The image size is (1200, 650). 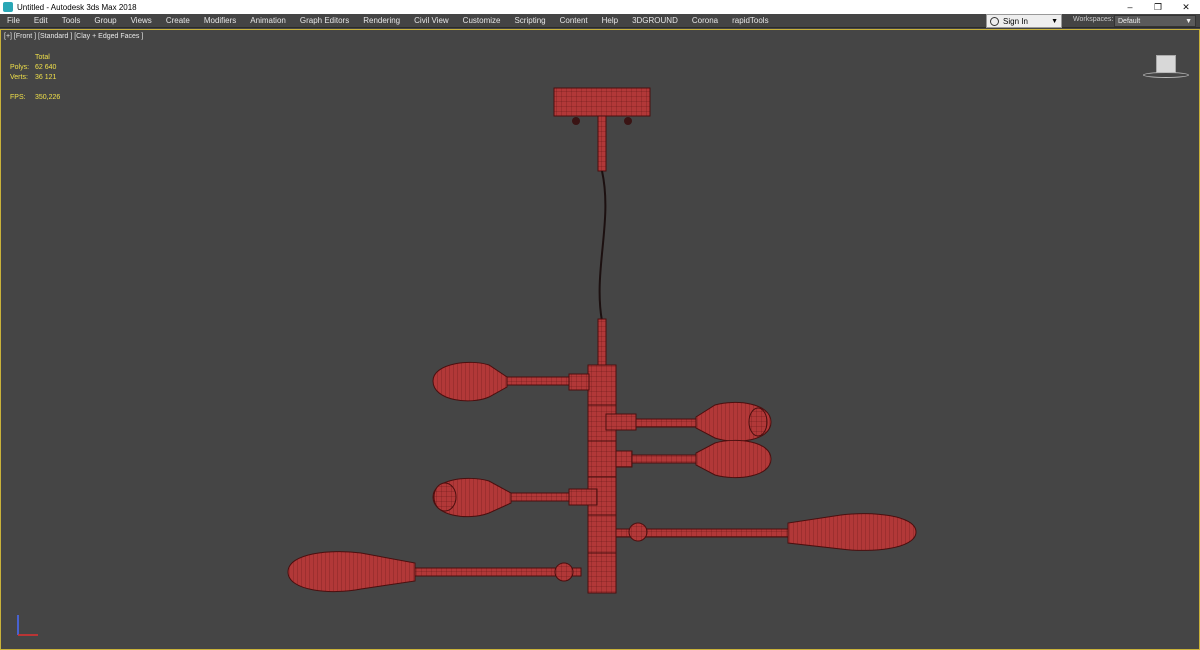 What do you see at coordinates (529, 20) in the screenshot?
I see `menu-scripting: Scripting` at bounding box center [529, 20].